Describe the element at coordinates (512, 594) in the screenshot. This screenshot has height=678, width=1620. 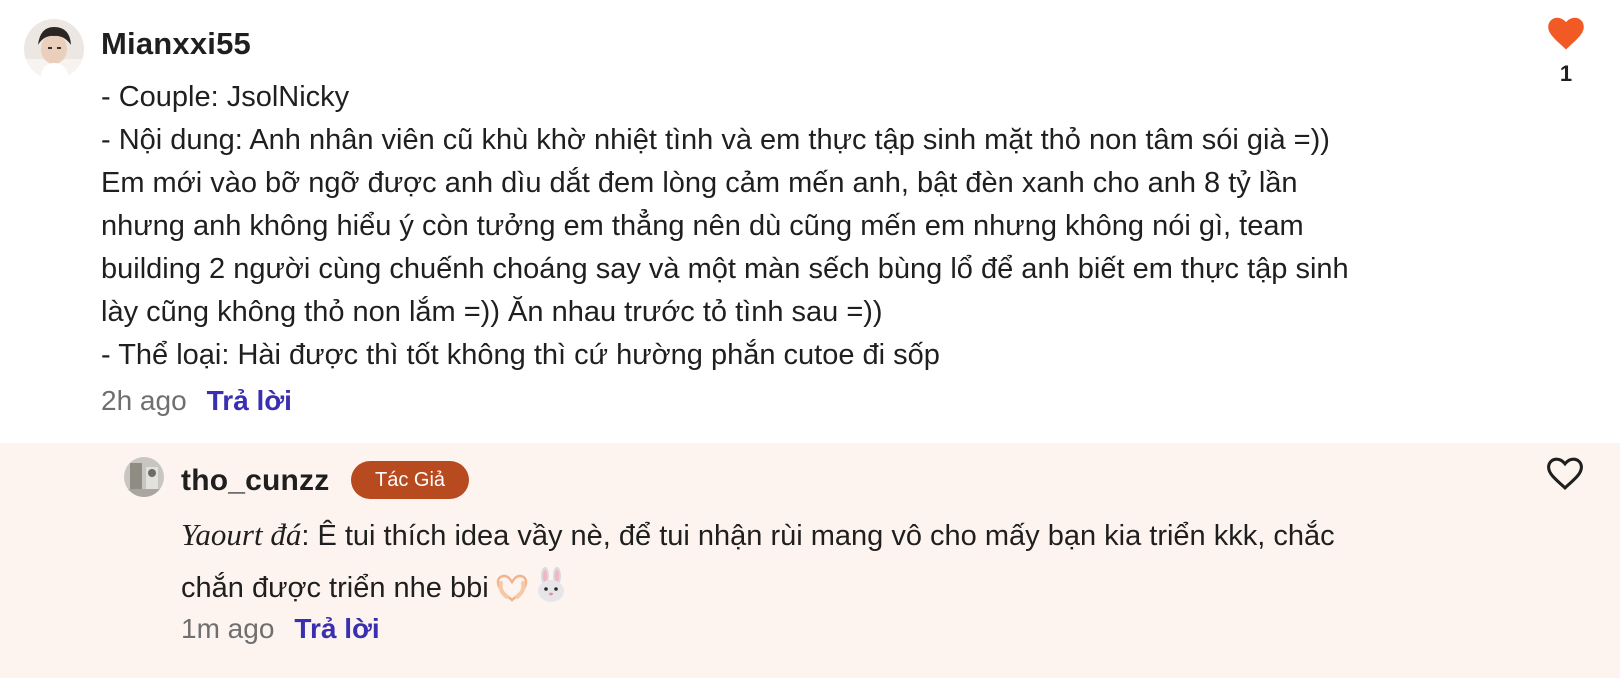
I see `heart-hands-emoji-icon` at that location.